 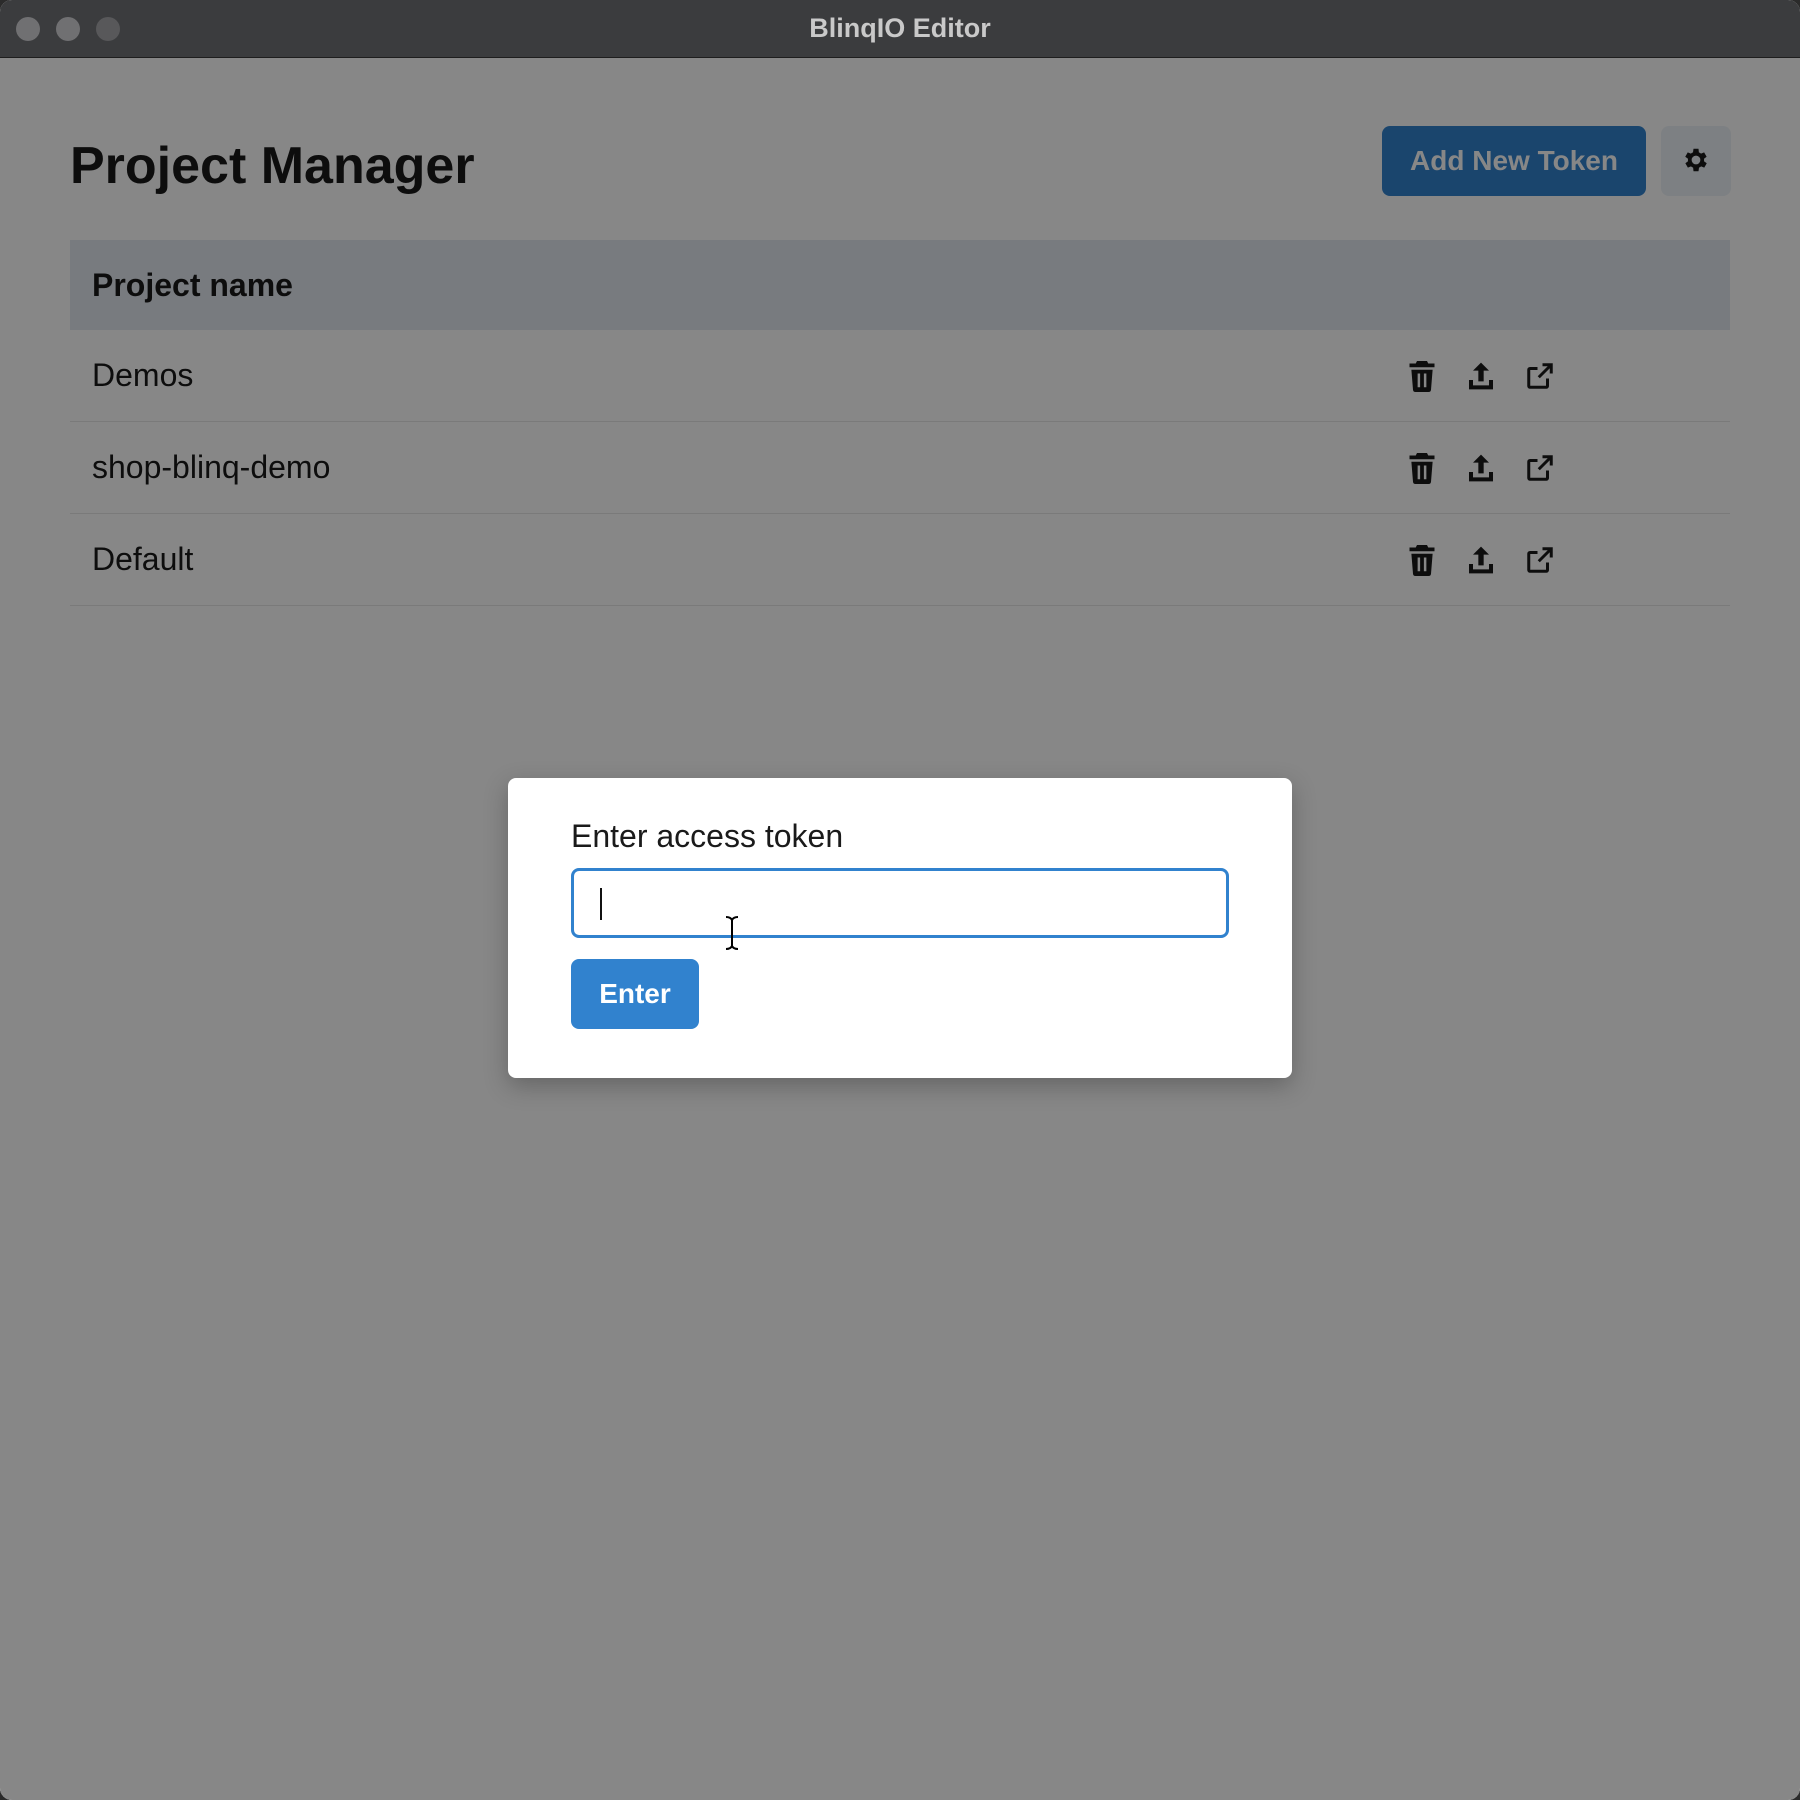 I want to click on ibeam-cursor-icon, so click(x=732, y=933).